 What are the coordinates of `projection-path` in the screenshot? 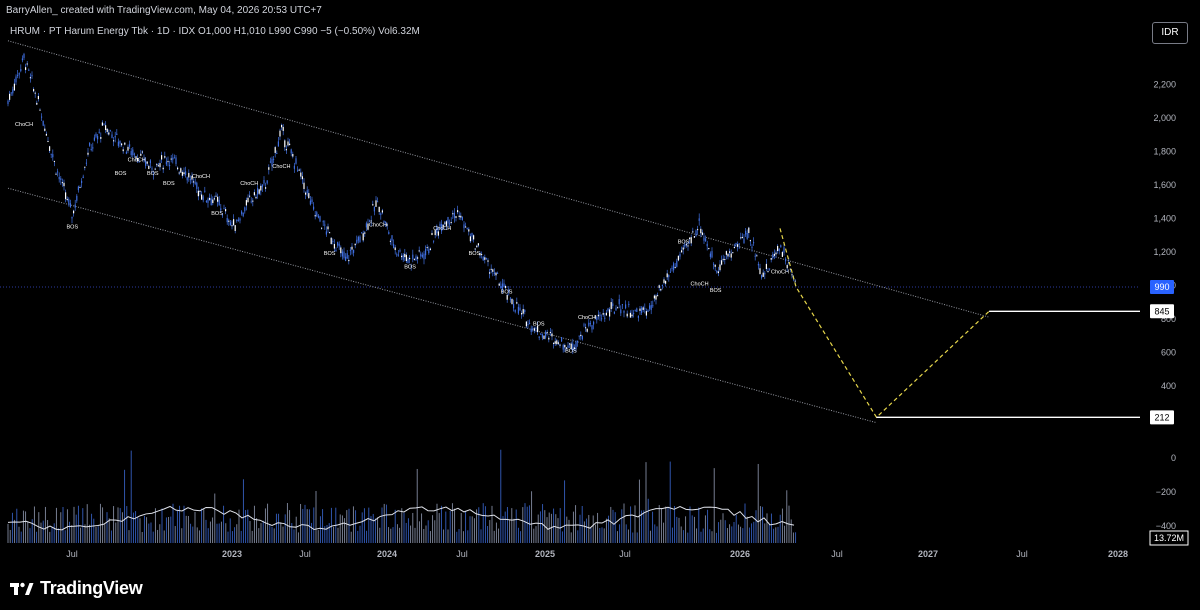 It's located at (884, 323).